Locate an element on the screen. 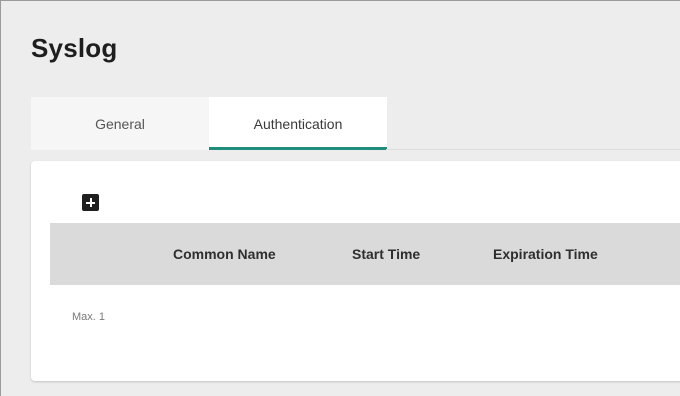 This screenshot has height=396, width=680. tab-divider is located at coordinates (533, 149).